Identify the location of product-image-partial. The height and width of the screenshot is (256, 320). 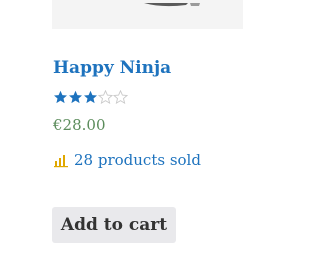
(172, 5).